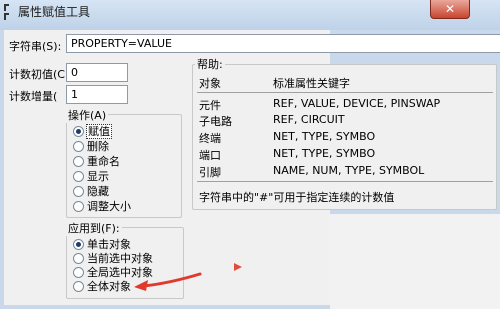  What do you see at coordinates (345, 181) in the screenshot?
I see `help-note-divider` at bounding box center [345, 181].